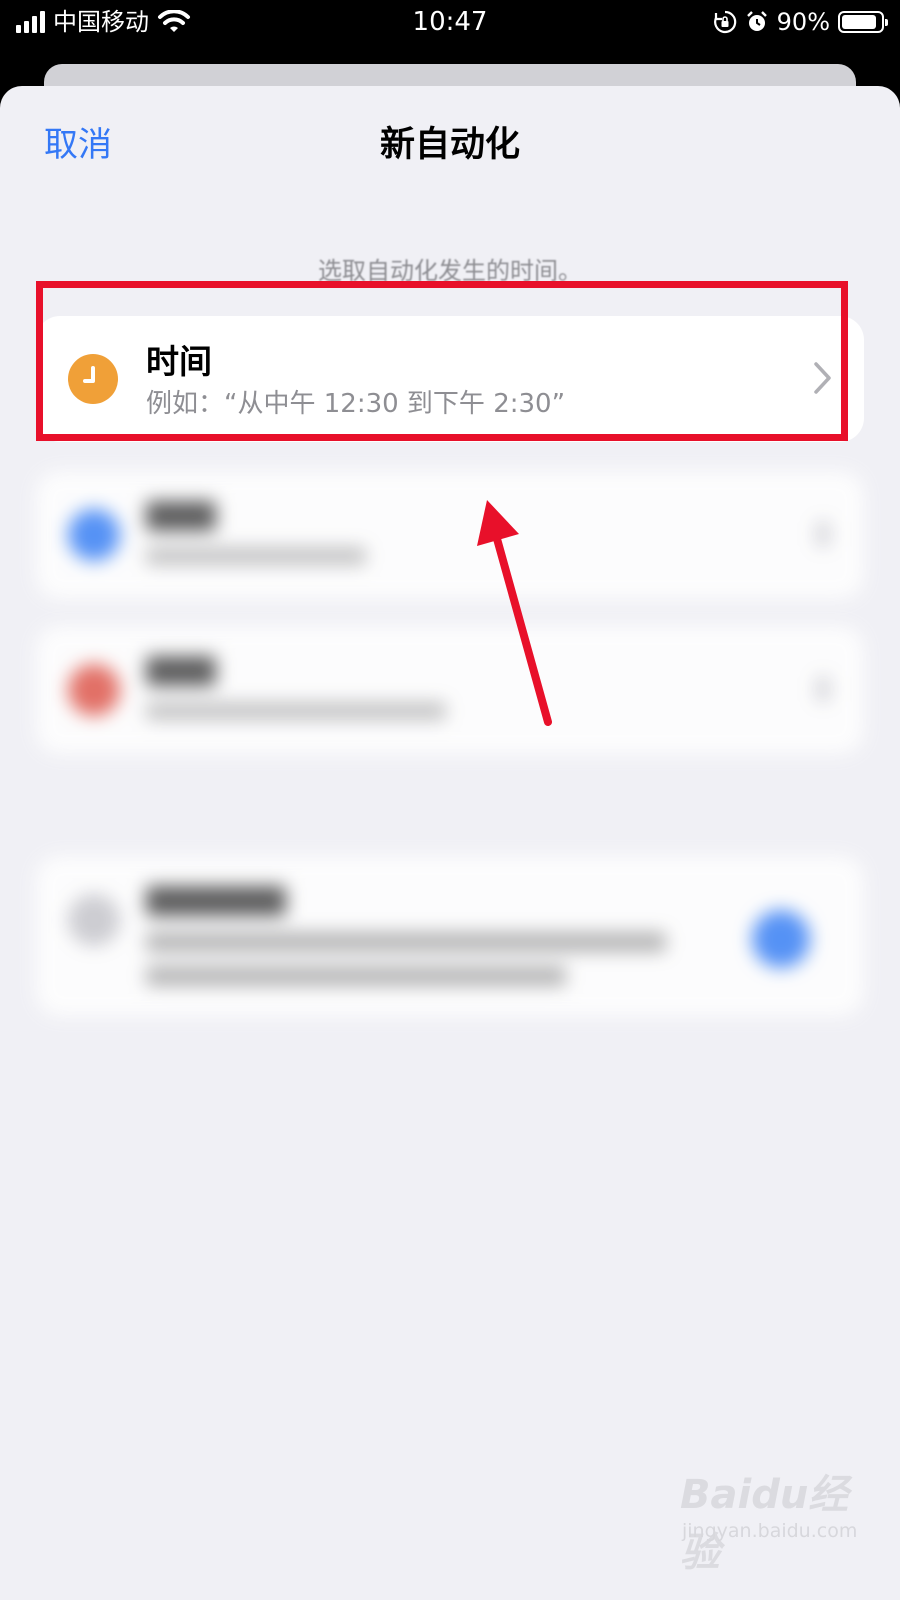 This screenshot has height=1600, width=900. Describe the element at coordinates (770, 1531) in the screenshot. I see `watermark-url: jingyan.baidu.com` at that location.